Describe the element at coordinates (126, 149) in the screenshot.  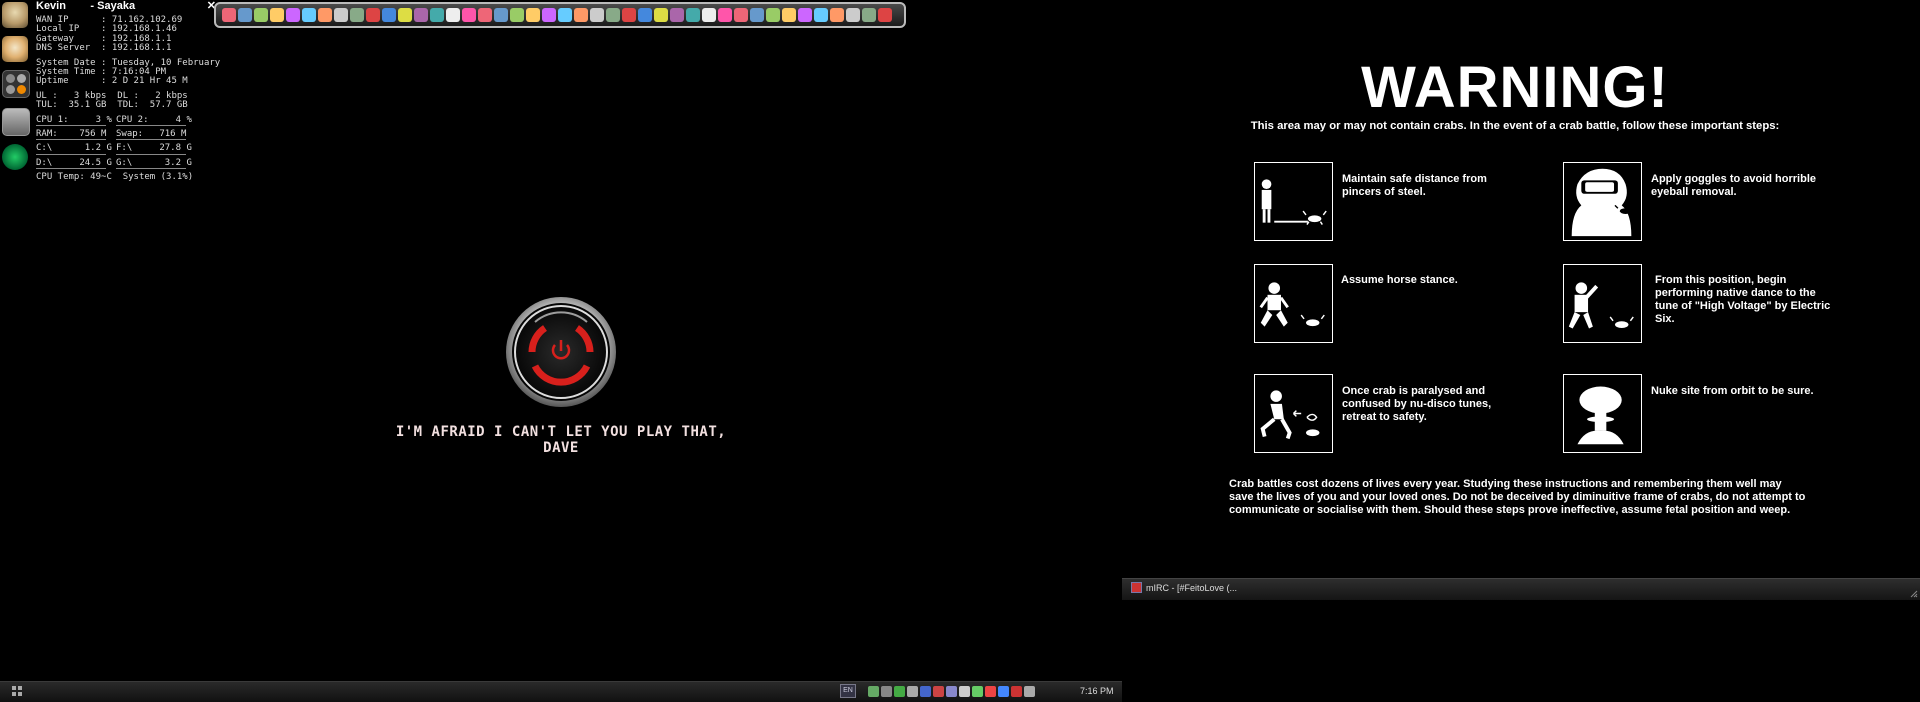
I see `sysmon-stat-row: C:\ 1.2 G F:\ 27.8 G` at that location.